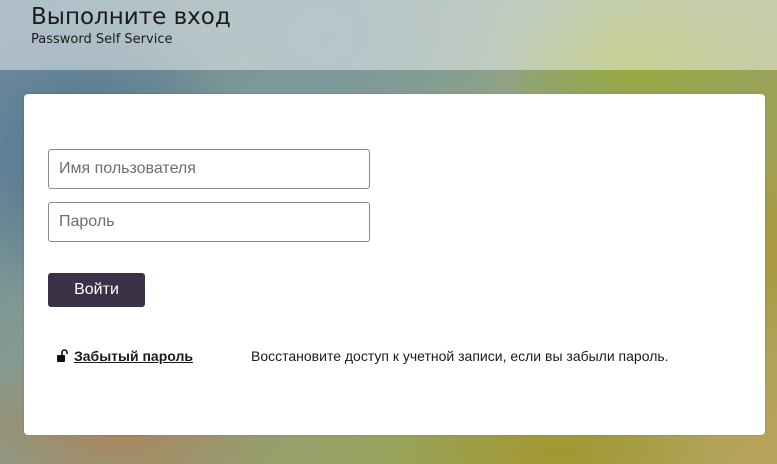 This screenshot has height=464, width=777. I want to click on login-button: Войти, so click(96, 290).